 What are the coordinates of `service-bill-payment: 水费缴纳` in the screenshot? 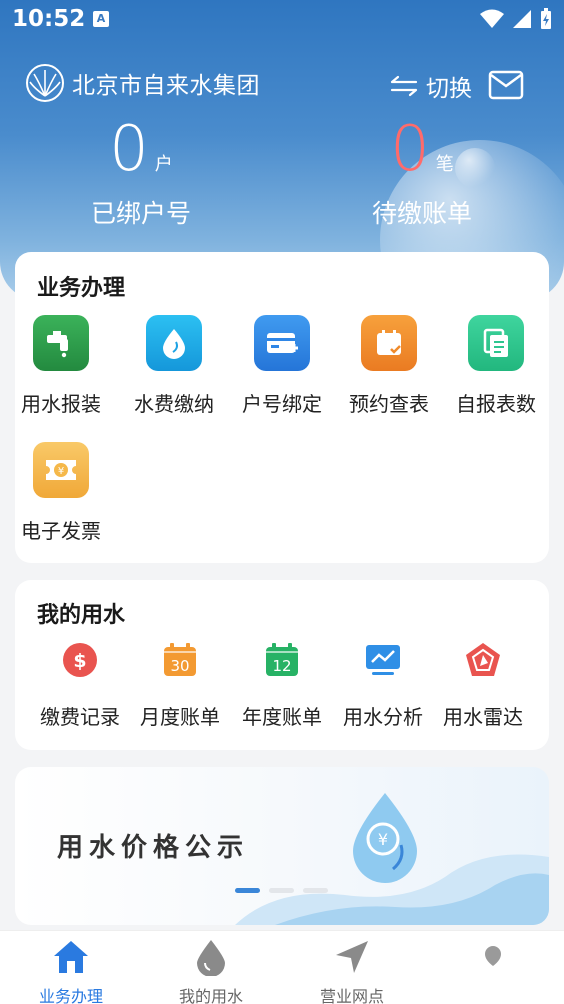 It's located at (174, 366).